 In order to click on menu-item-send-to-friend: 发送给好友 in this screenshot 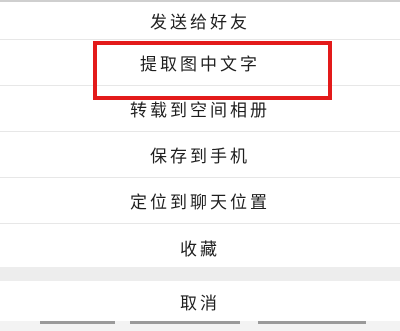, I will do `click(200, 21)`.